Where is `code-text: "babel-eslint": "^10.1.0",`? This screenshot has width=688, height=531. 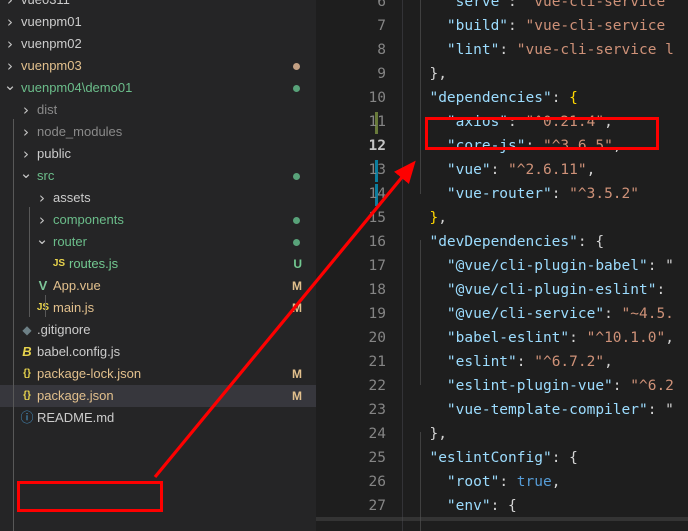
code-text: "babel-eslint": "^10.1.0", is located at coordinates (560, 338).